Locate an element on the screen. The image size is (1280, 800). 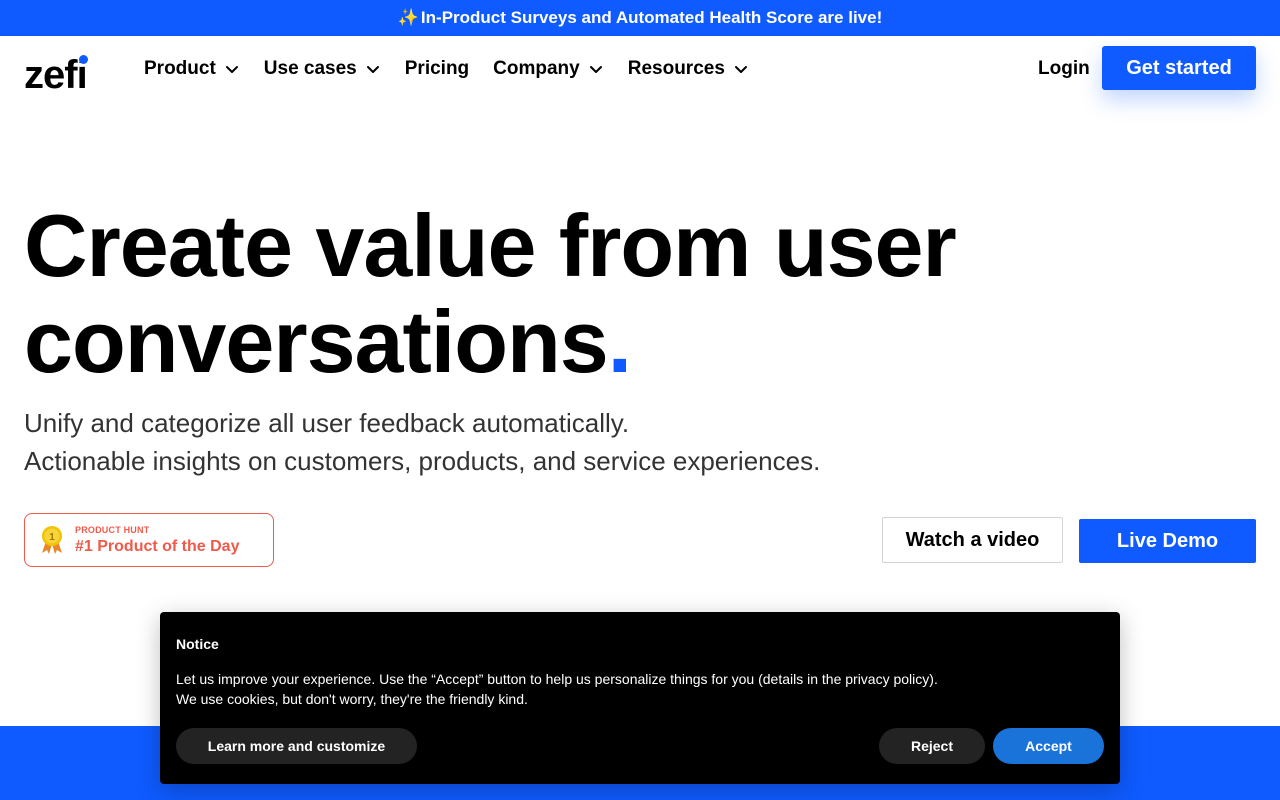
logo-wordmark: zefi is located at coordinates (56, 75).